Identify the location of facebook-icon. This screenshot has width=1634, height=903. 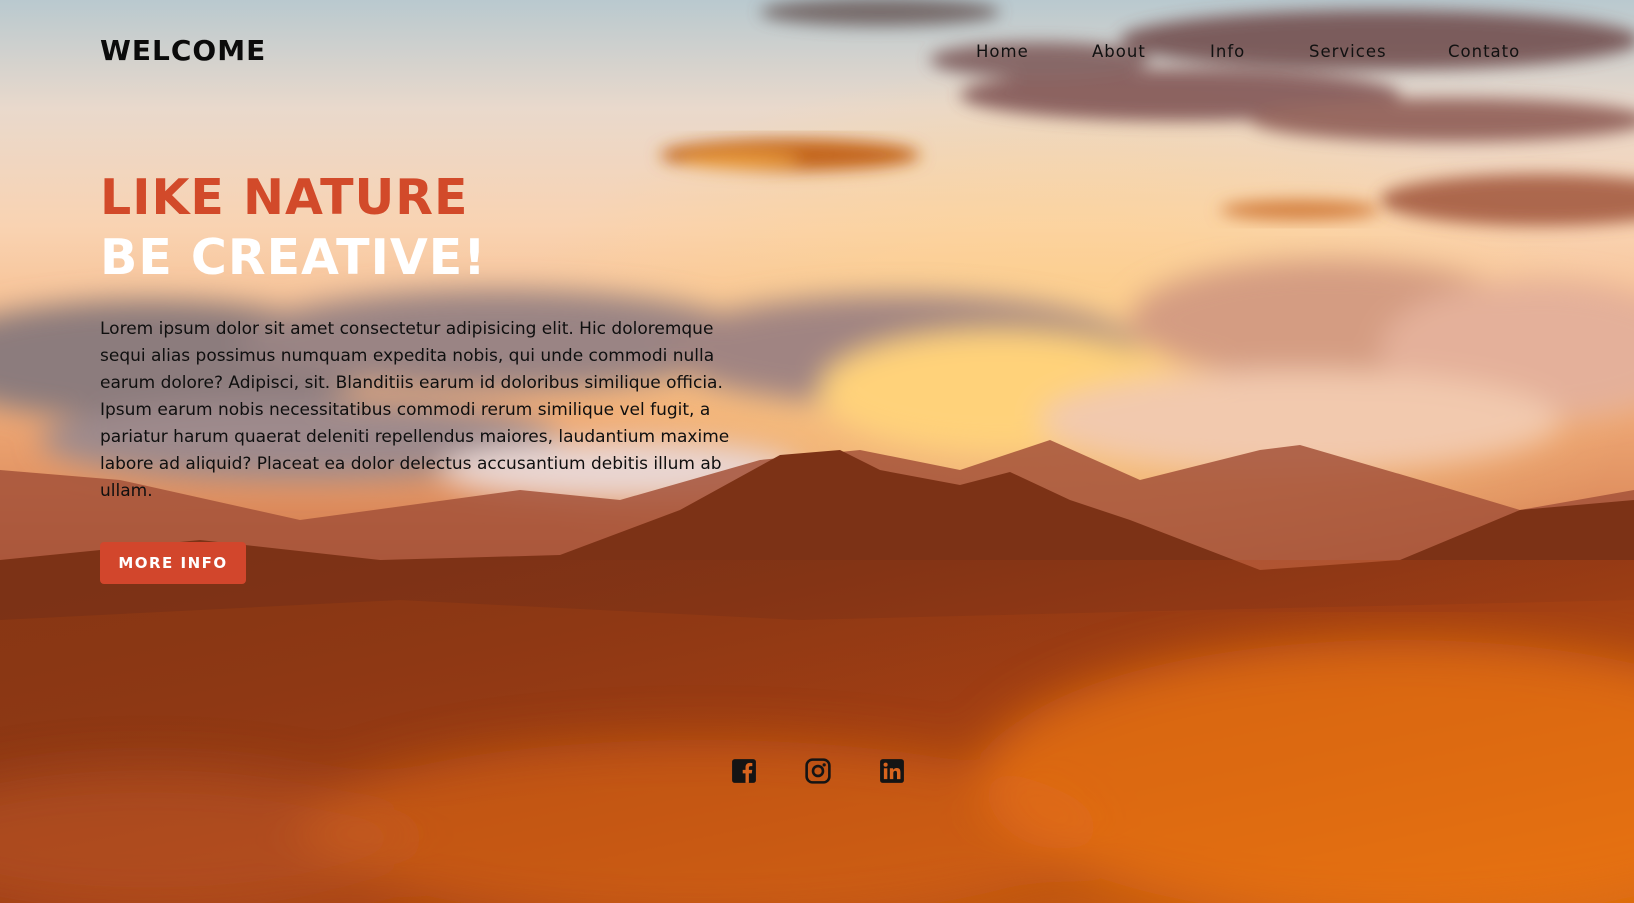
(744, 771).